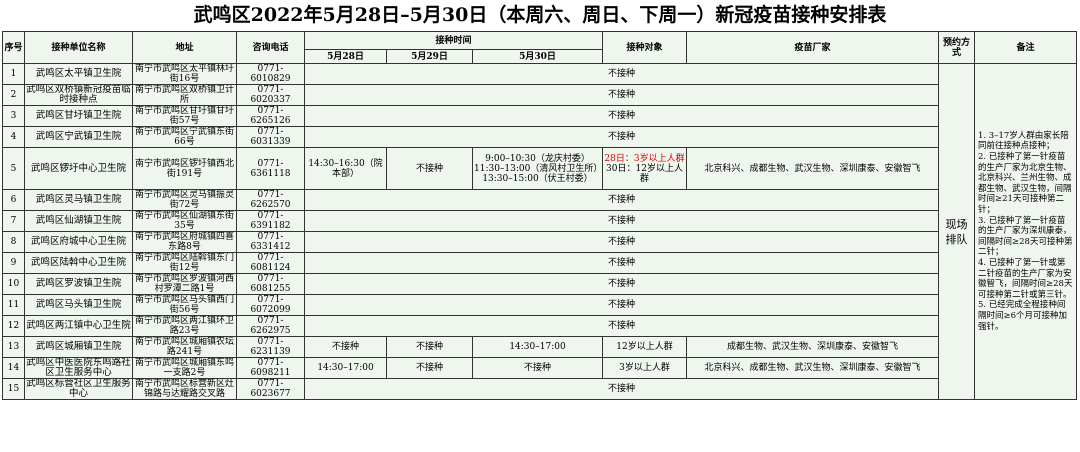 Image resolution: width=1080 pixels, height=452 pixels. I want to click on unit-address: 南宁市武鸣区陆斡镇东门街12号, so click(184, 263).